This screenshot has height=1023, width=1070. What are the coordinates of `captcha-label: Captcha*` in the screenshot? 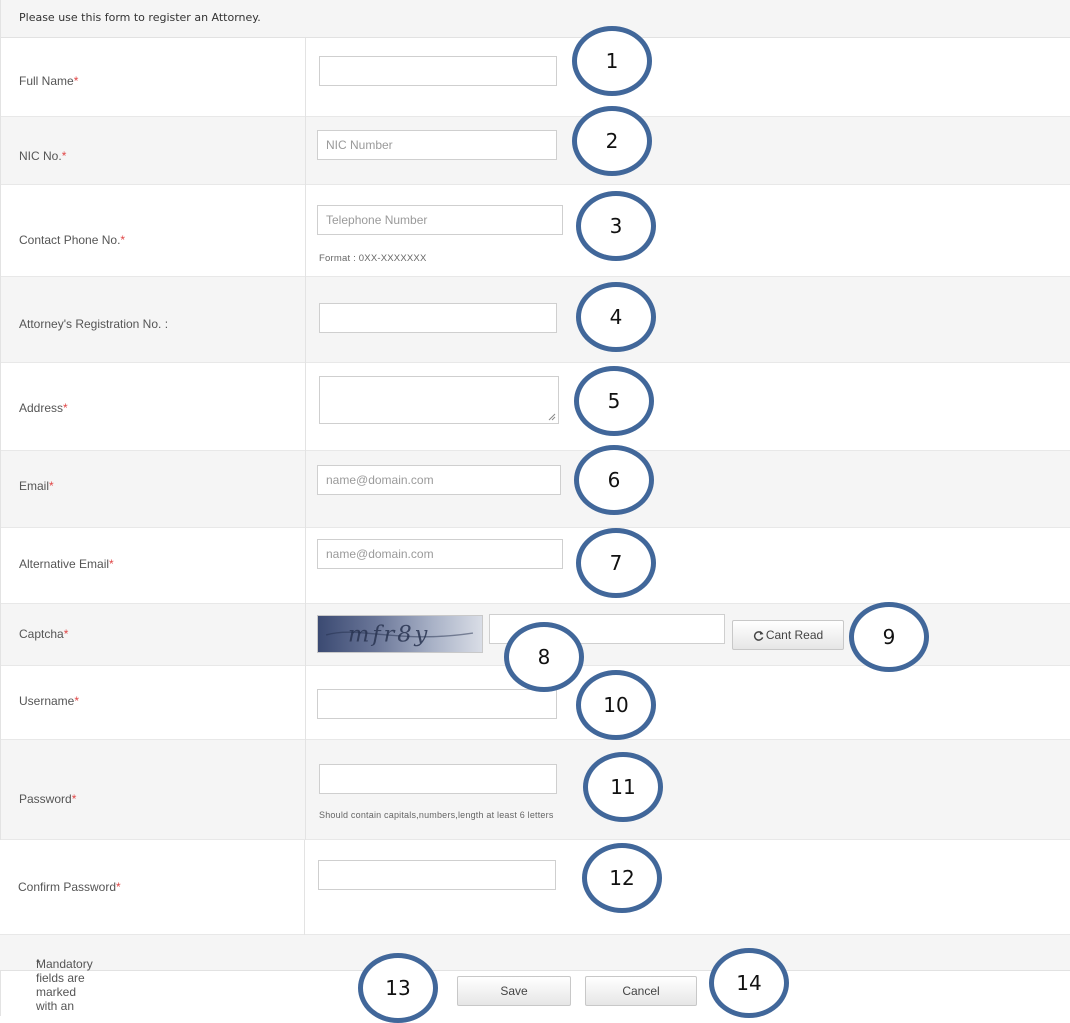 It's located at (44, 634).